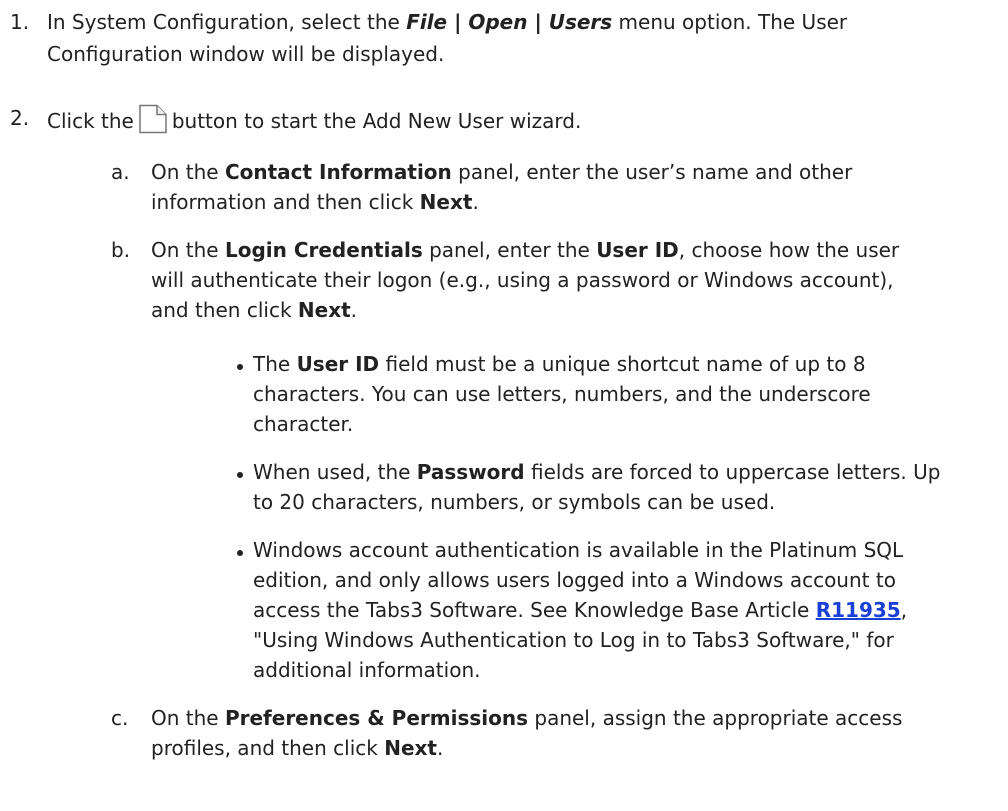 The image size is (1008, 811). Describe the element at coordinates (354, 310) in the screenshot. I see `substep-b-text: .` at that location.